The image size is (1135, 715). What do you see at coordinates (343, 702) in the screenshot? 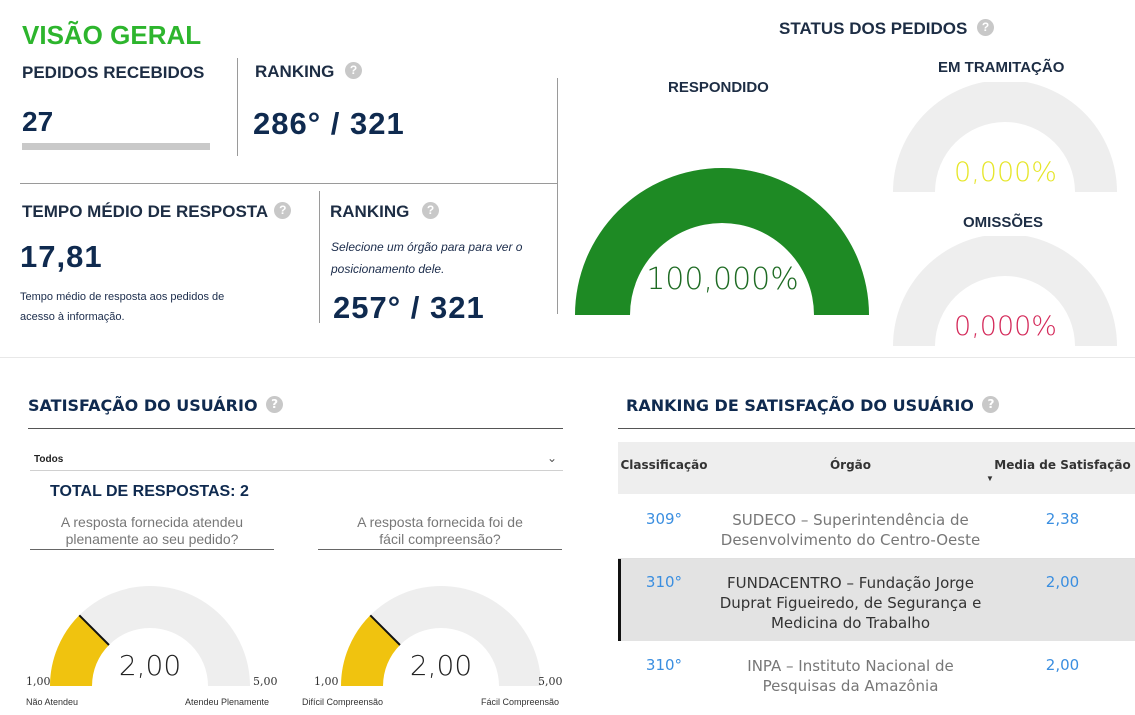
I see `gauge-2-left-label: Difícil Compreensão` at bounding box center [343, 702].